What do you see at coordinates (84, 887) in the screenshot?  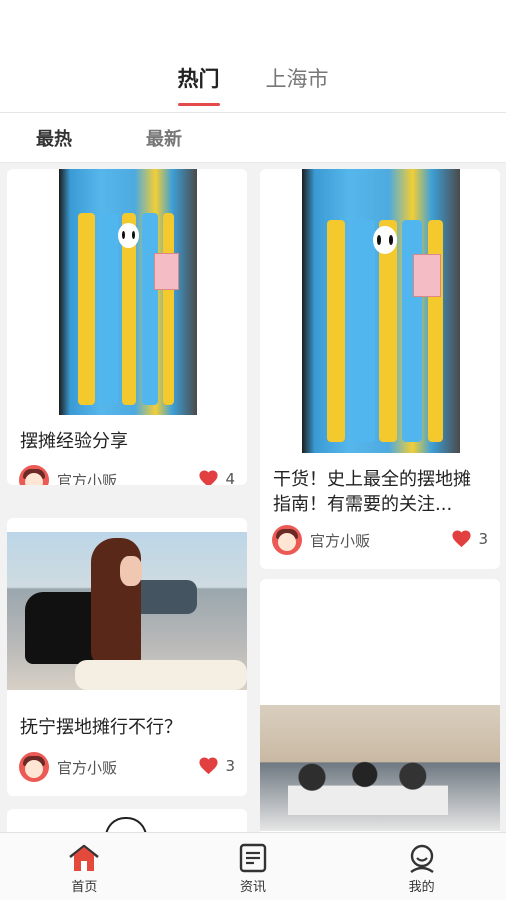 I see `nav-home-label: 首页` at bounding box center [84, 887].